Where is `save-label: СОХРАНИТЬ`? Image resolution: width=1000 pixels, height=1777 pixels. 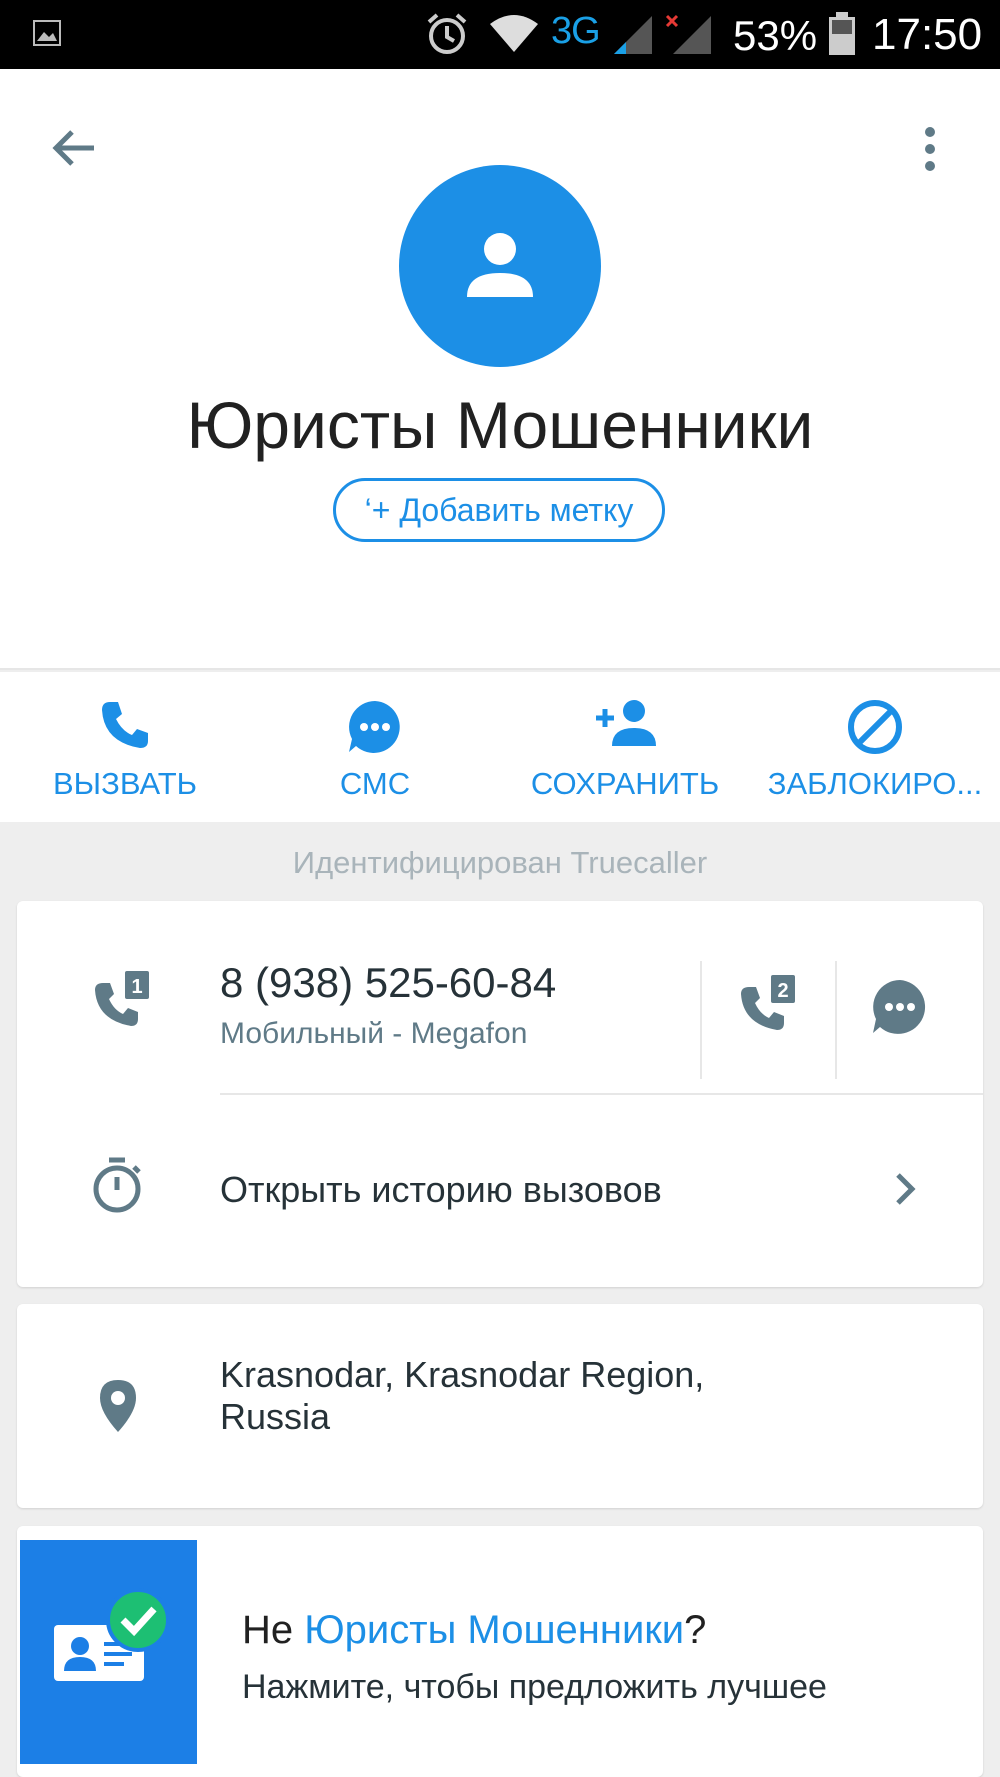
save-label: СОХРАНИТЬ is located at coordinates (625, 783).